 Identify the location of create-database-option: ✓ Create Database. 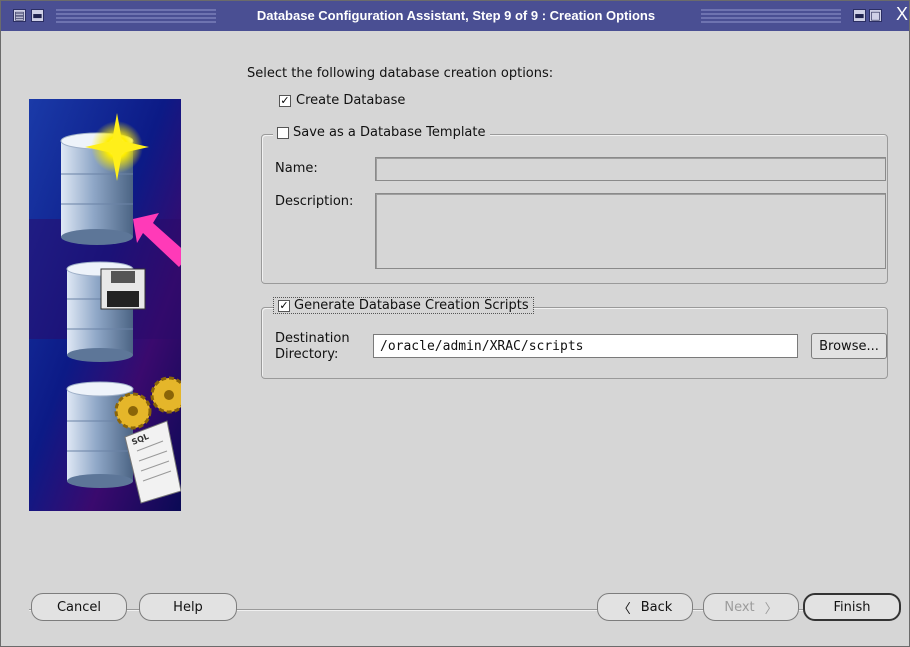
(342, 100).